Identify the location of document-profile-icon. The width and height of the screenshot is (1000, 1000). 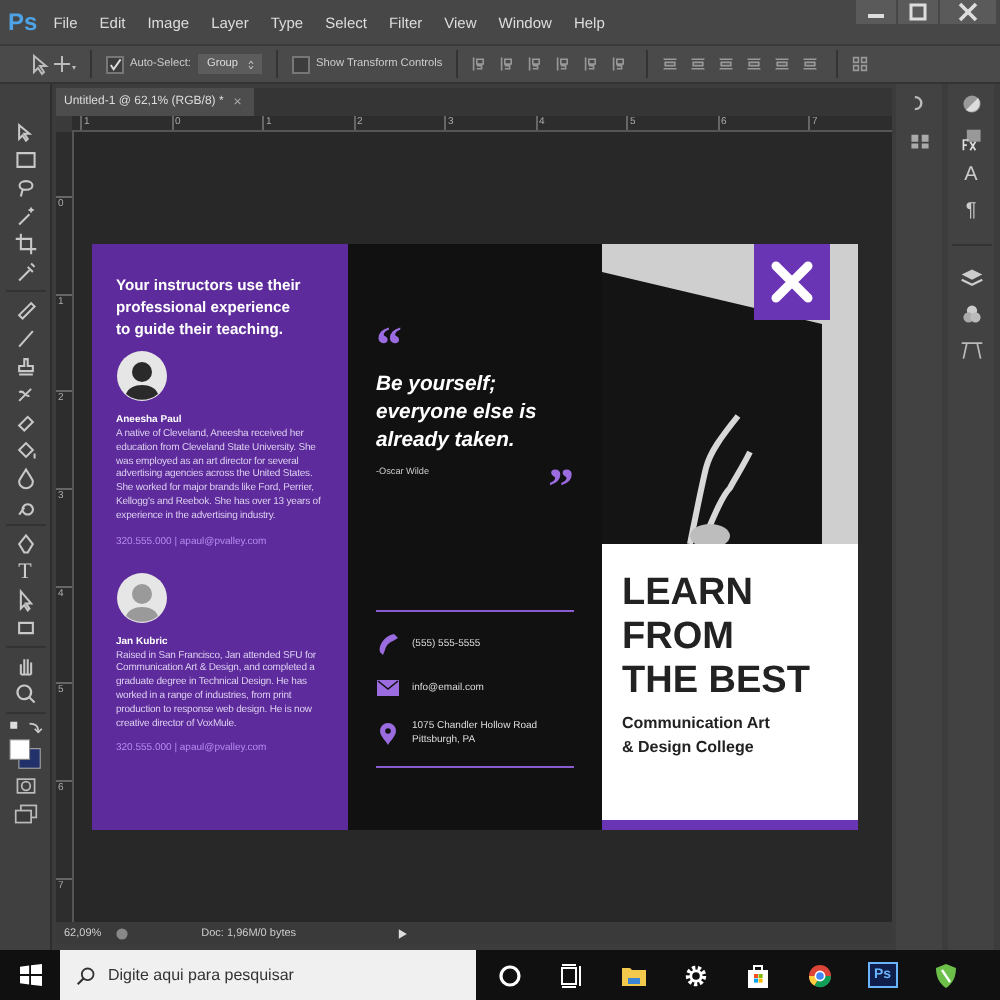
(121, 933).